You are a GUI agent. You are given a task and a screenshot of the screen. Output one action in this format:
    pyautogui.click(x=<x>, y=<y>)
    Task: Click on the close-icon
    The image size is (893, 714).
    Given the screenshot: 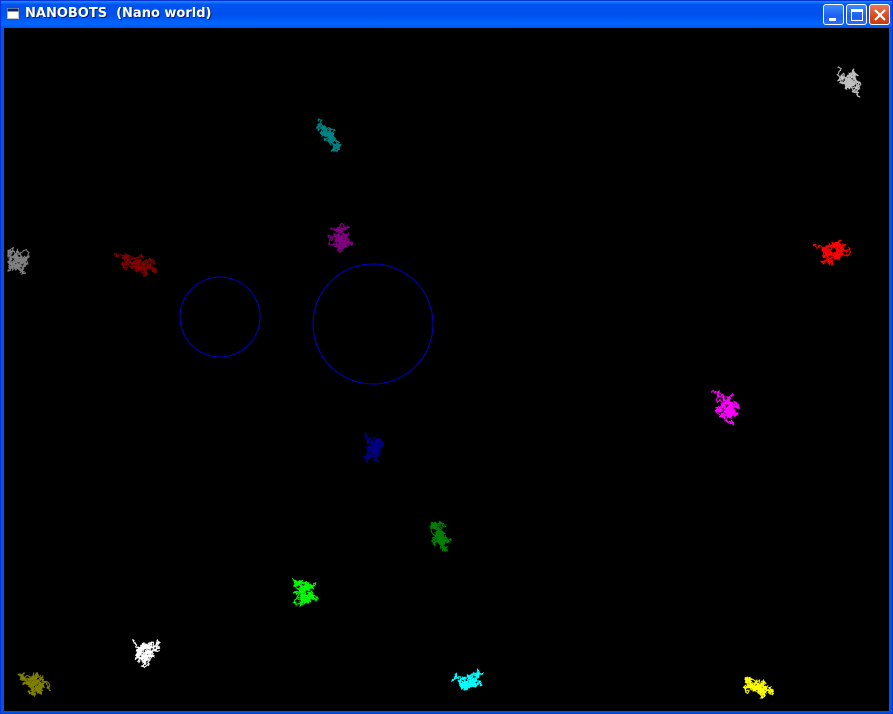 What is the action you would take?
    pyautogui.click(x=880, y=15)
    